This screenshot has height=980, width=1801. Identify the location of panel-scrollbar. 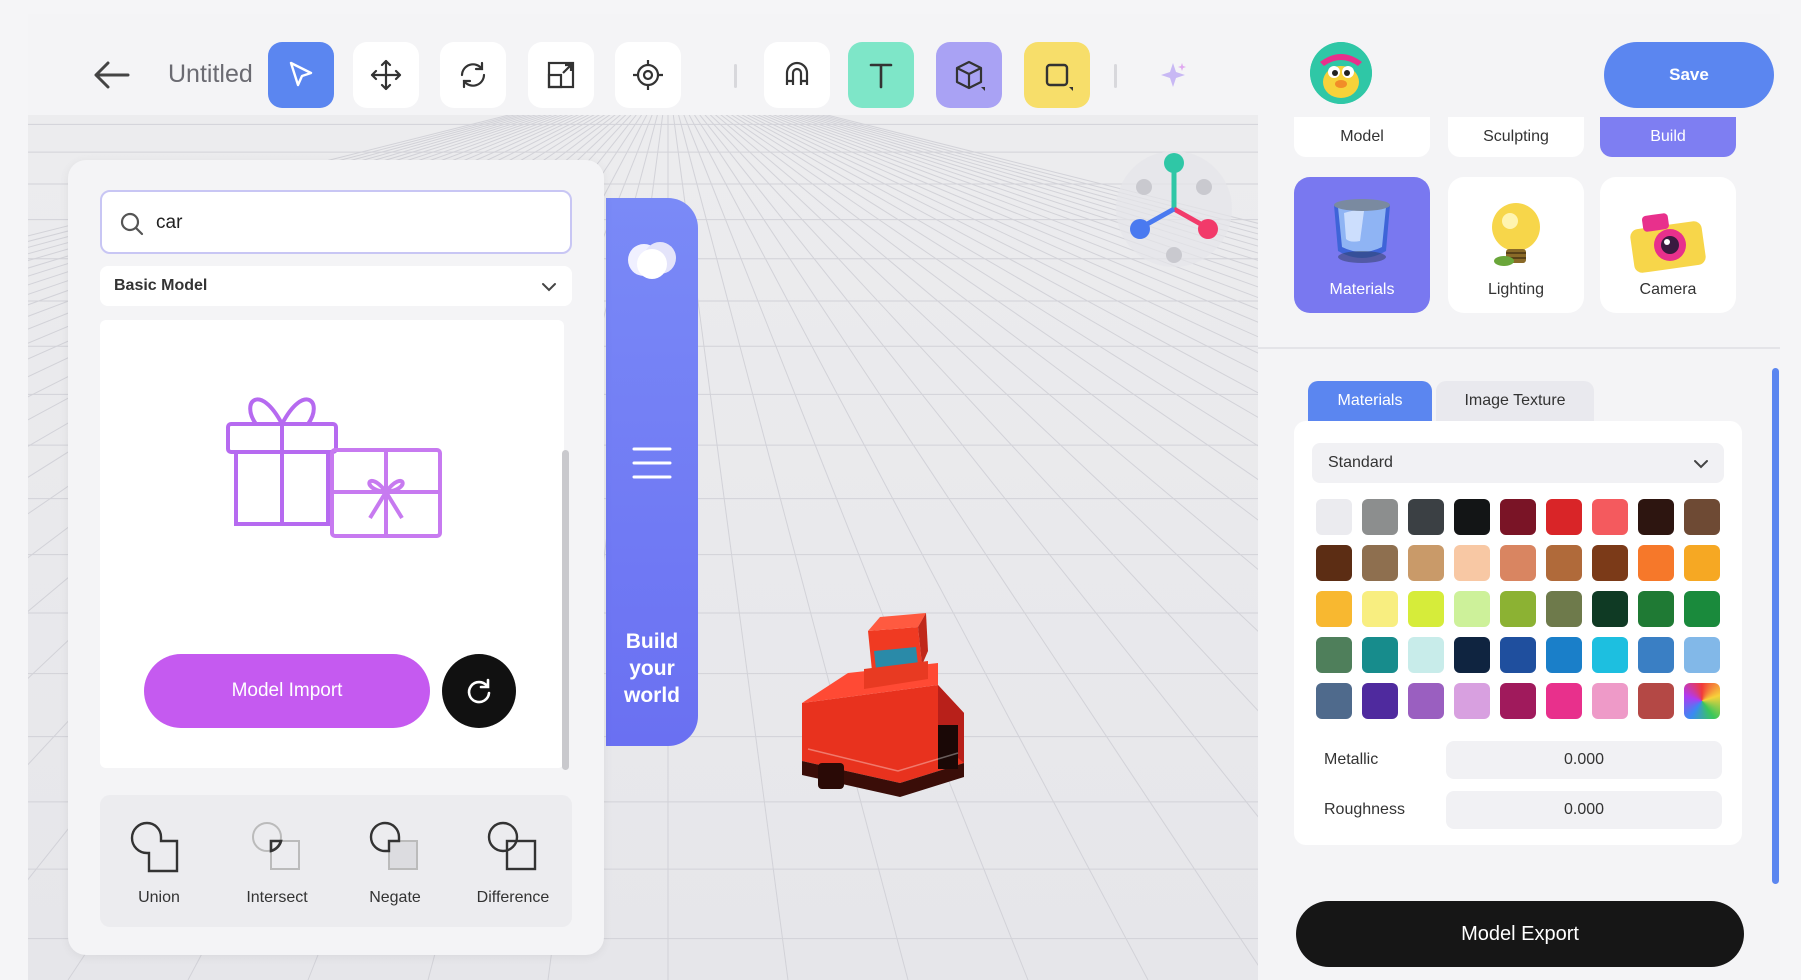
(1775, 626).